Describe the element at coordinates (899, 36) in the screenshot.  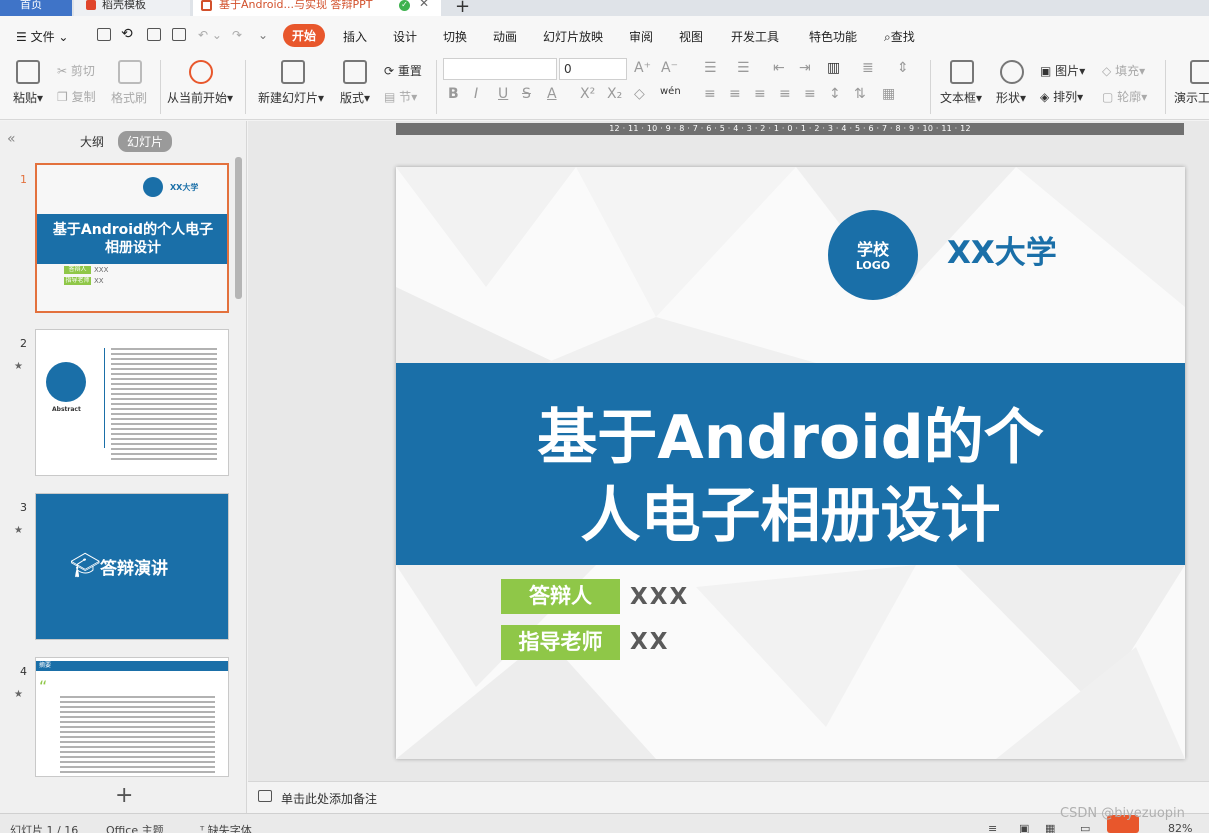
I see `search-menu: ⌕查找` at that location.